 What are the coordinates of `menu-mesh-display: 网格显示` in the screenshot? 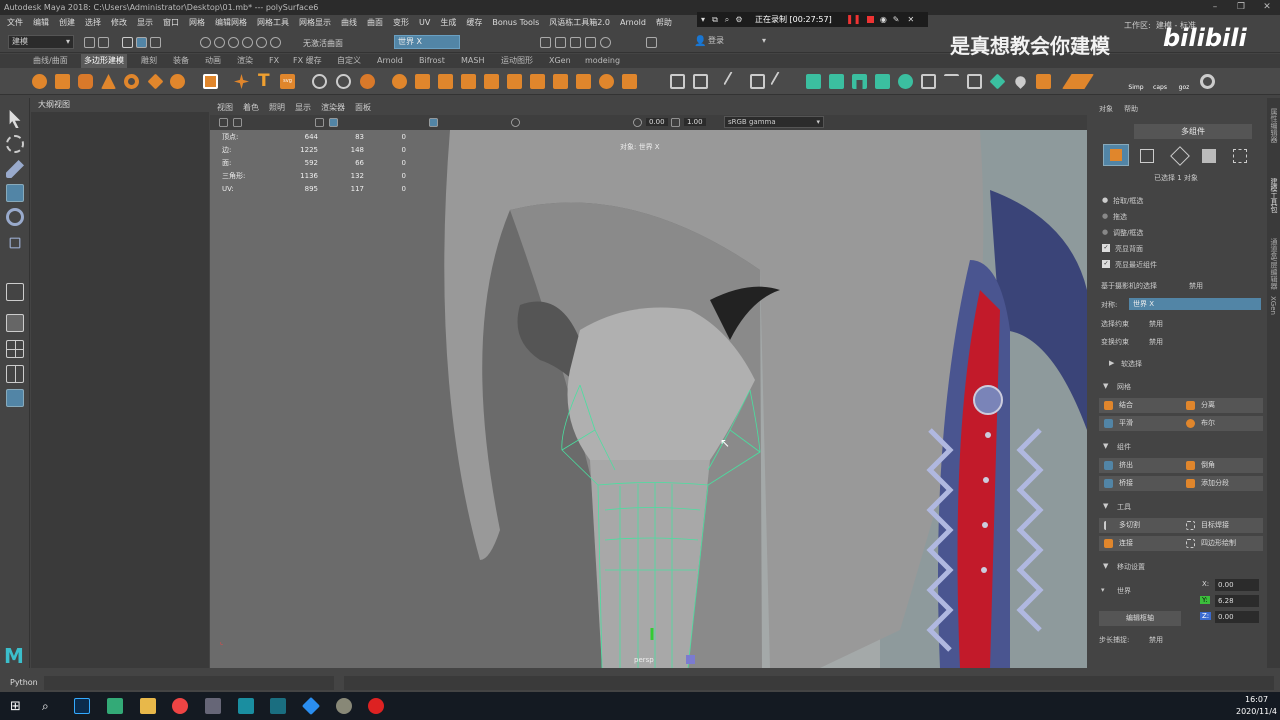 It's located at (315, 23).